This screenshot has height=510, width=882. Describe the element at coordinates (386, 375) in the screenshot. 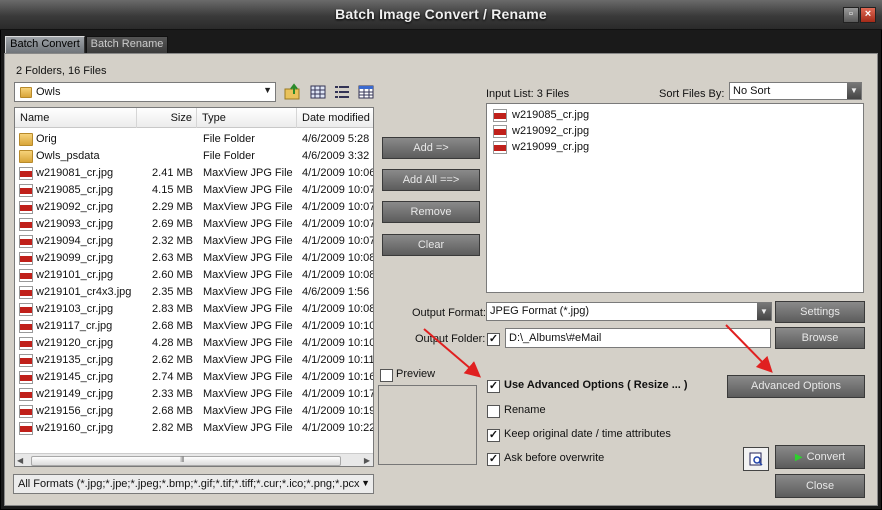

I see `preview-checkbox` at that location.